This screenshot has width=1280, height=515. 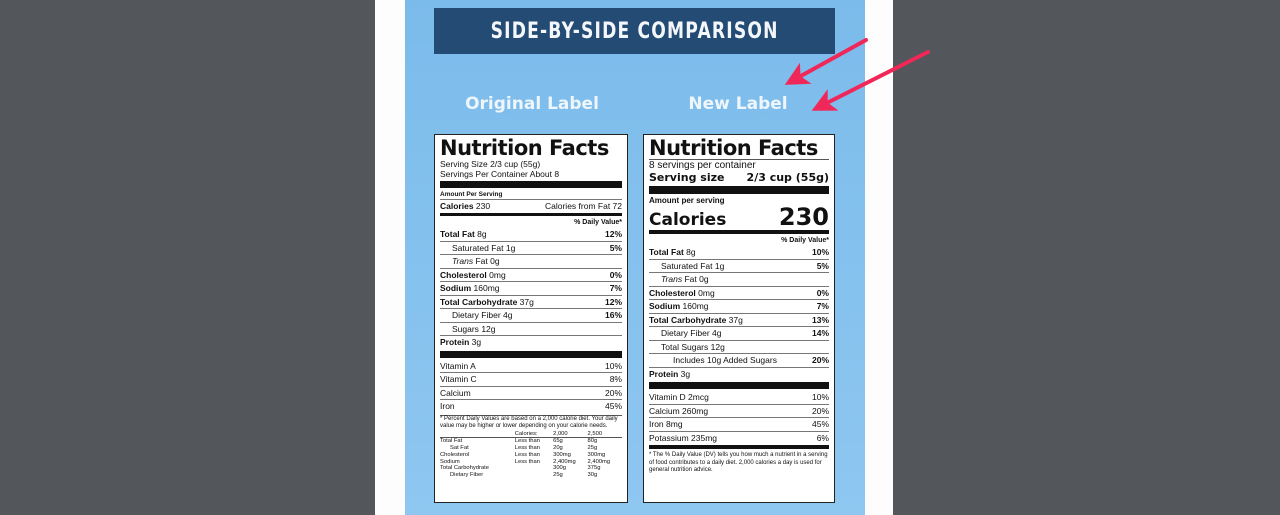 I want to click on original-servings-per-container: Servings Per Container About 8, so click(x=500, y=174).